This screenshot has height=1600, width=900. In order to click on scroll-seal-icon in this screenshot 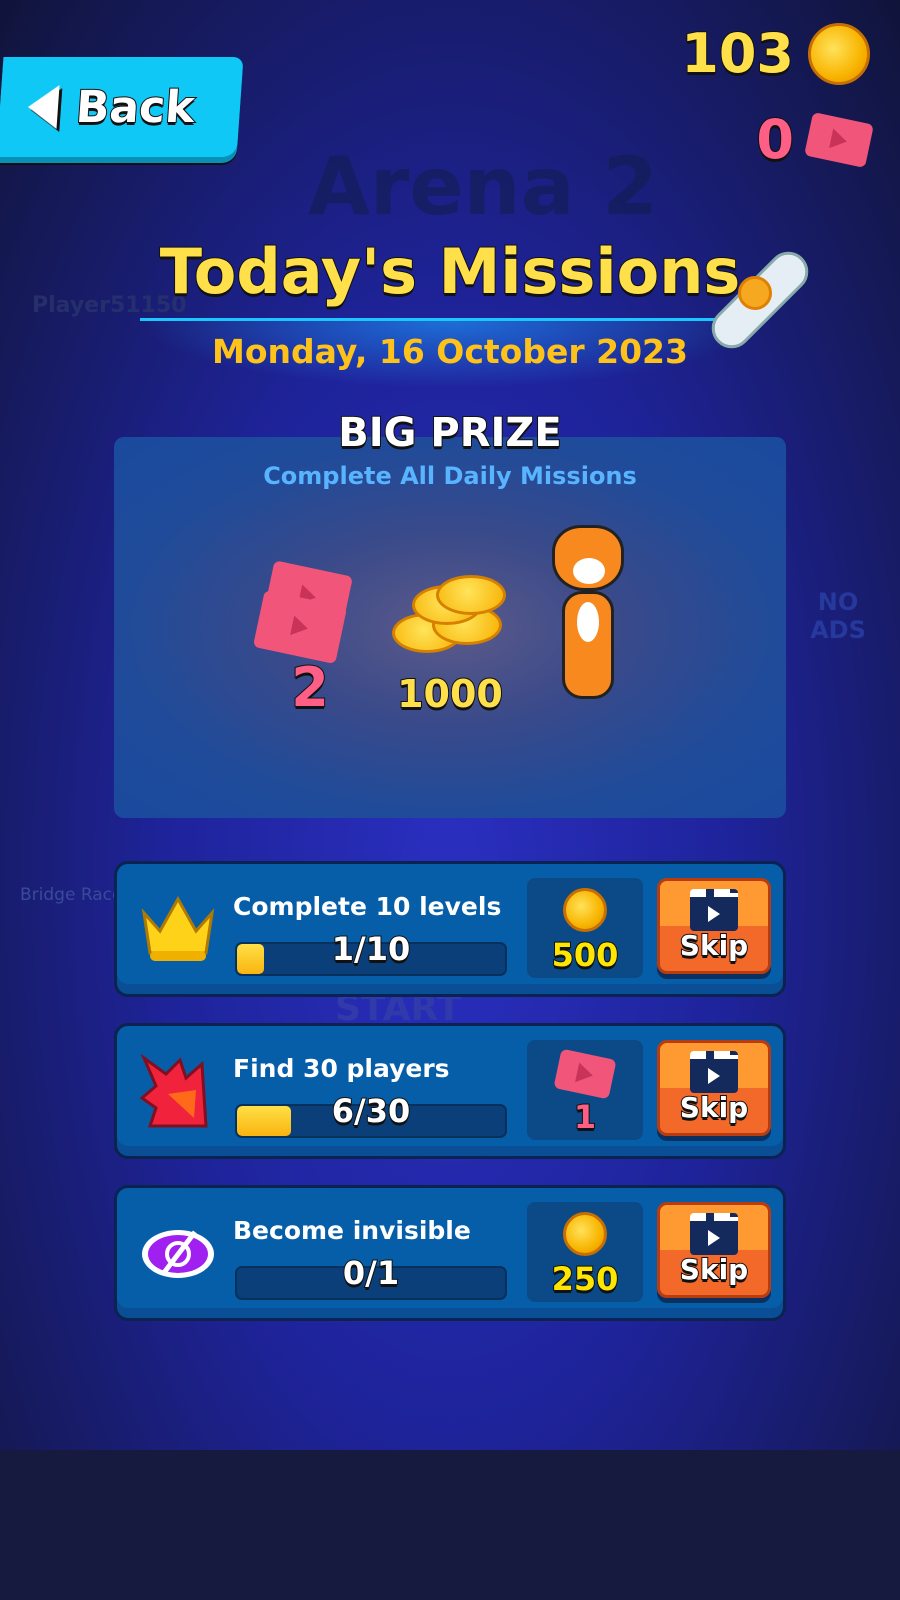, I will do `click(755, 293)`.